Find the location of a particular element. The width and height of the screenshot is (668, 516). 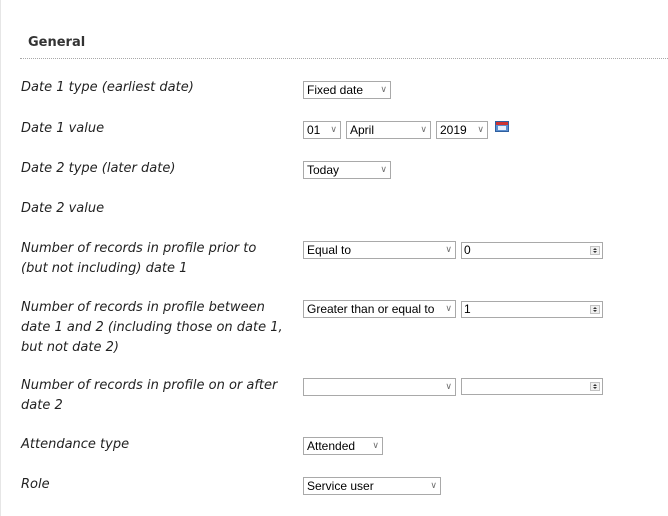

between-count-value: 1 is located at coordinates (467, 309).